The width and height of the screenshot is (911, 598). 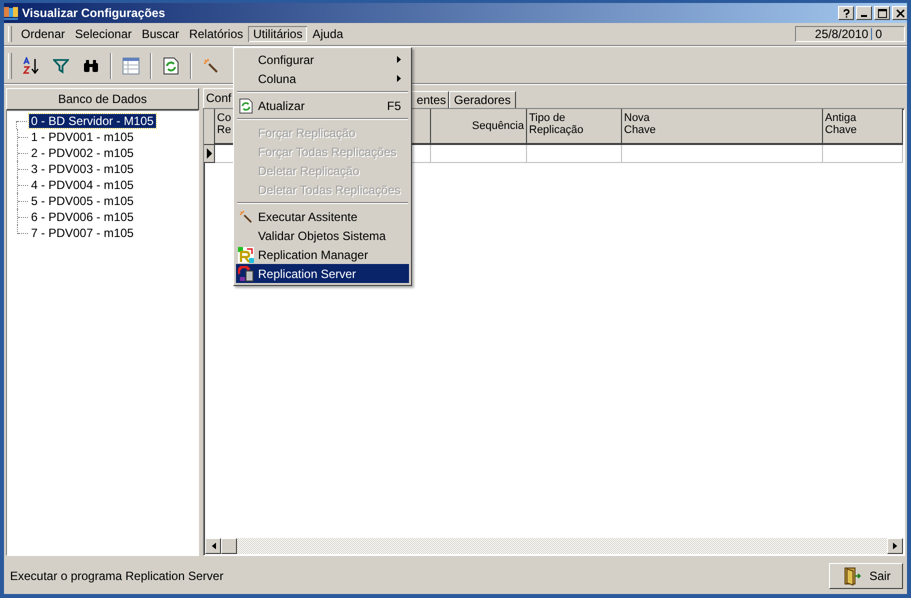 I want to click on tree-item: 2 - PDV002 - m105, so click(x=82, y=153).